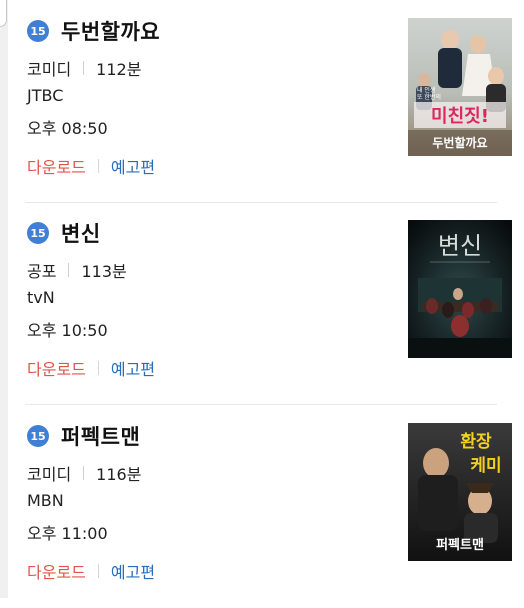  I want to click on broadcast-time: 오후 10:50, so click(67, 330).